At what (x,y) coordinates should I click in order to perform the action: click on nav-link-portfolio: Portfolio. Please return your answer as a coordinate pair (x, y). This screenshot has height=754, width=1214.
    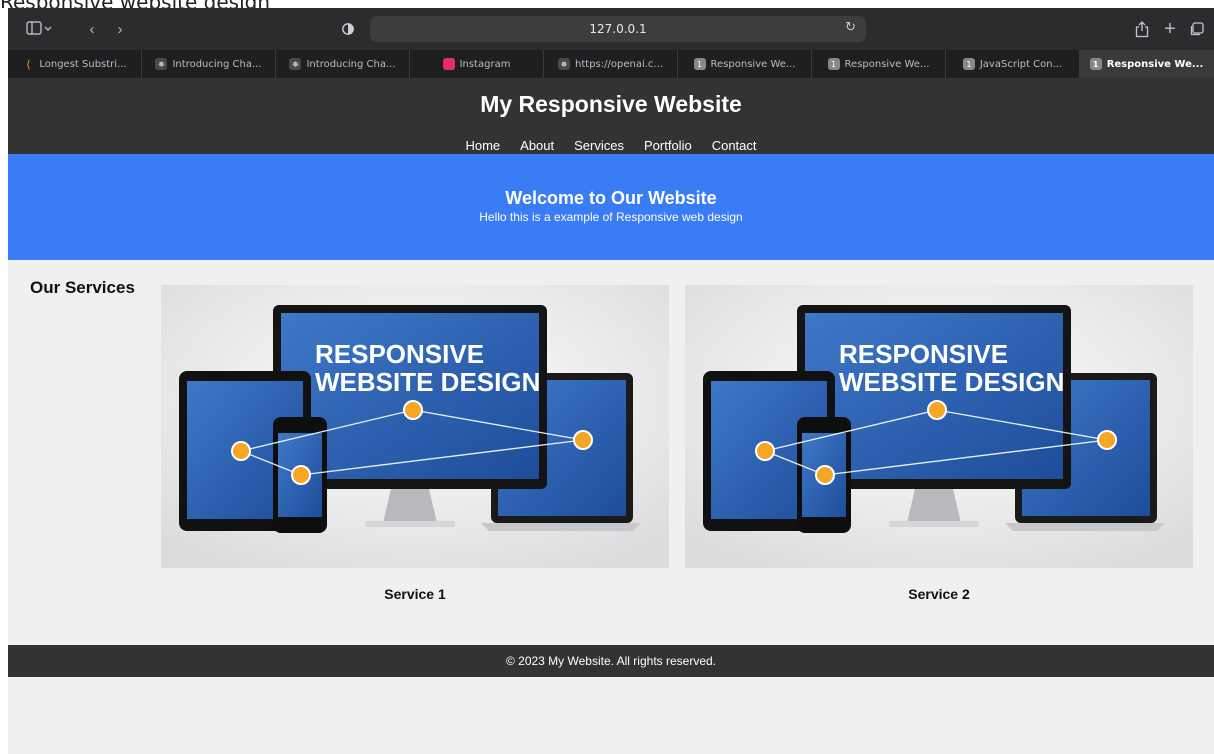
    Looking at the image, I should click on (668, 146).